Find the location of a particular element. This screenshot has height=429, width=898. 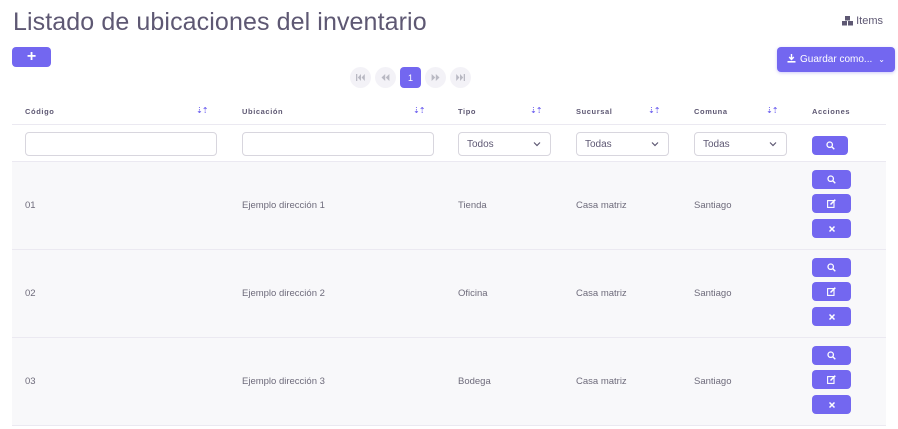

sort-icon-comuna: ⇣⇡ is located at coordinates (772, 110).